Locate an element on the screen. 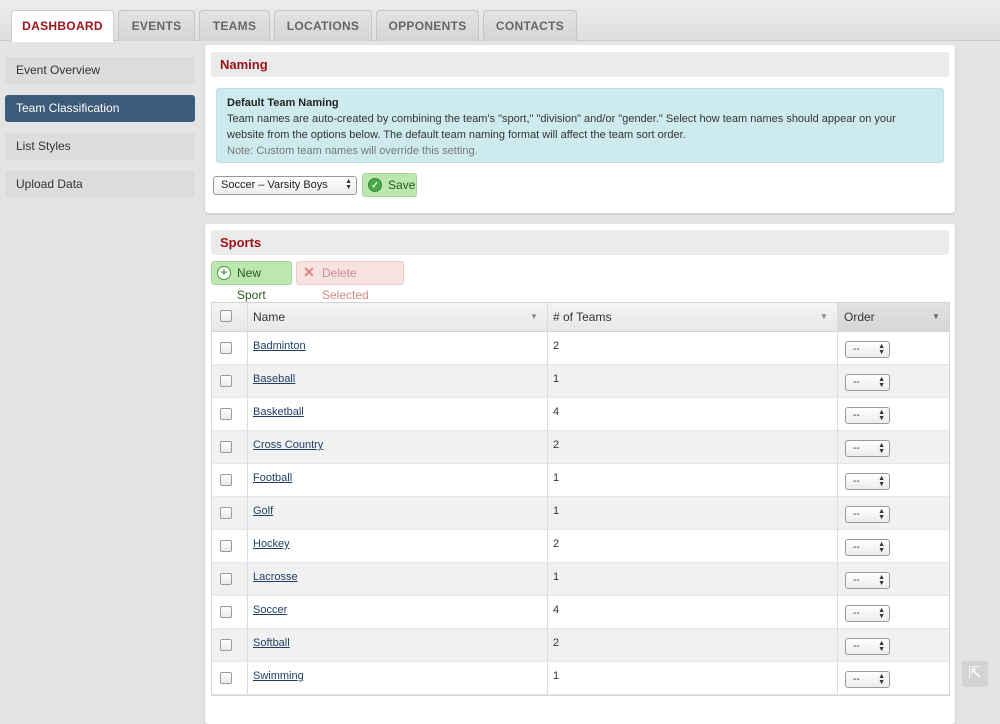 The image size is (1000, 724). sport-name: Lacrosse is located at coordinates (275, 579).